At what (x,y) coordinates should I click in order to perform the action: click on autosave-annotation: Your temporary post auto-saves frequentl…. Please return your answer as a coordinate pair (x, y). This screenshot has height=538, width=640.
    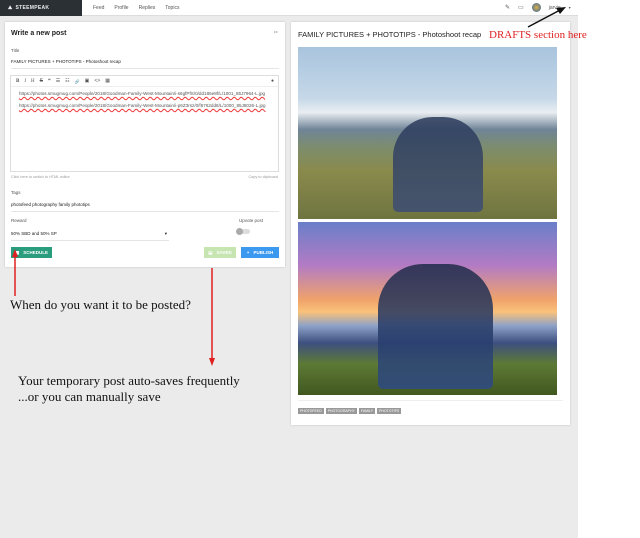
    Looking at the image, I should click on (129, 380).